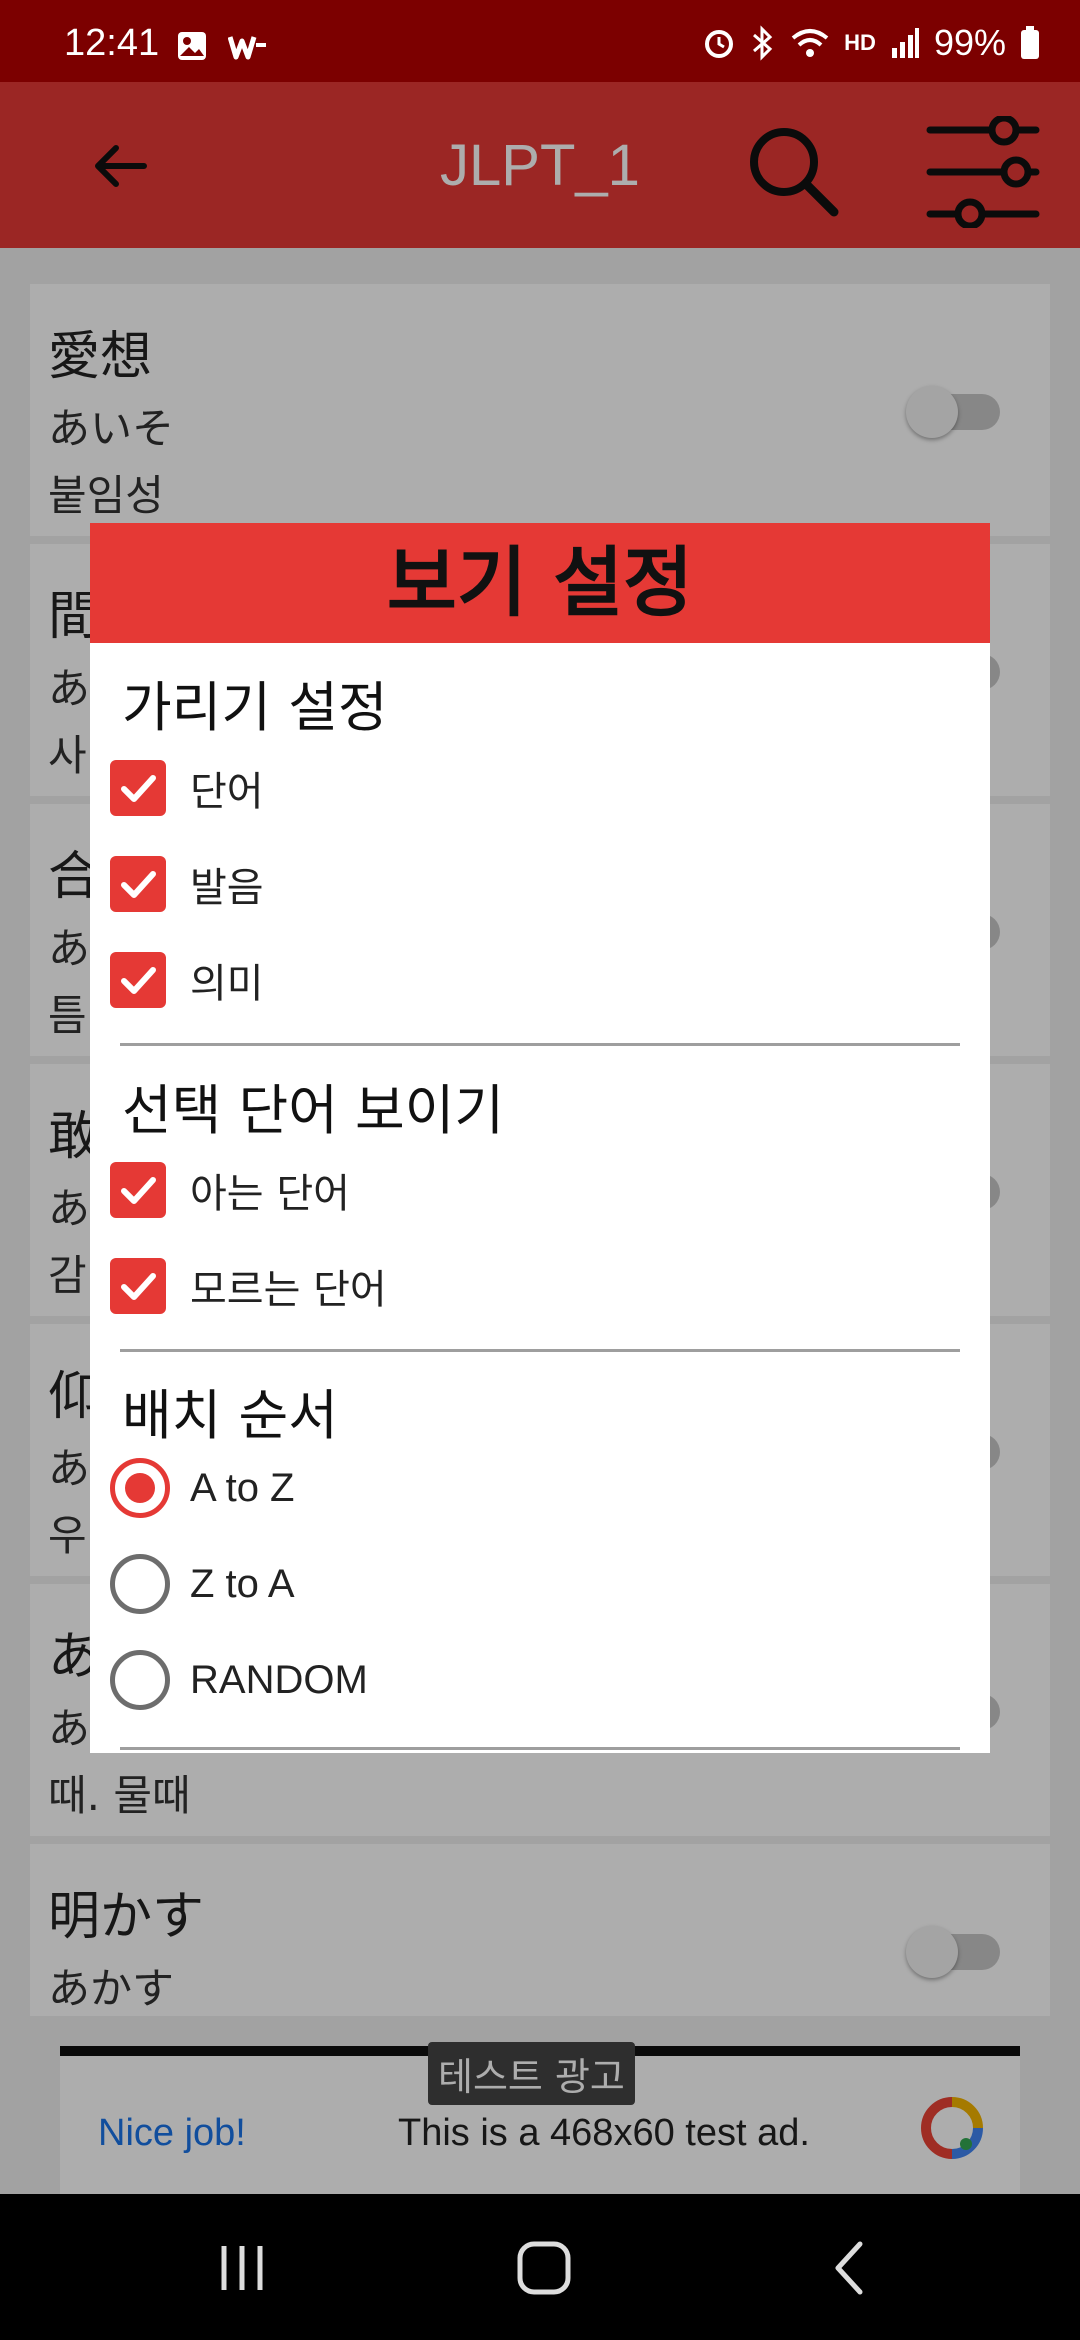 This screenshot has height=2340, width=1080. Describe the element at coordinates (905, 43) in the screenshot. I see `signal-icon` at that location.